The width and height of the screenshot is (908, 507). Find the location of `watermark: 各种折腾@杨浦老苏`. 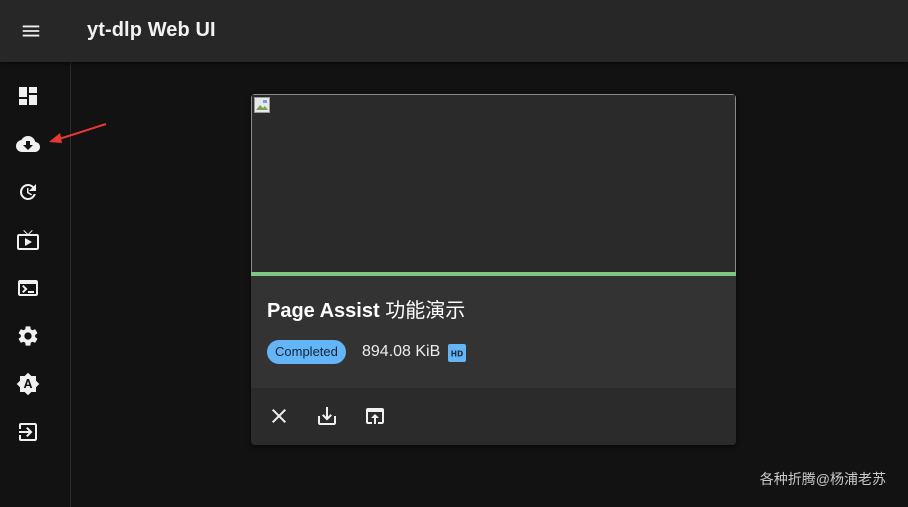

watermark: 各种折腾@杨浦老苏 is located at coordinates (822, 479).